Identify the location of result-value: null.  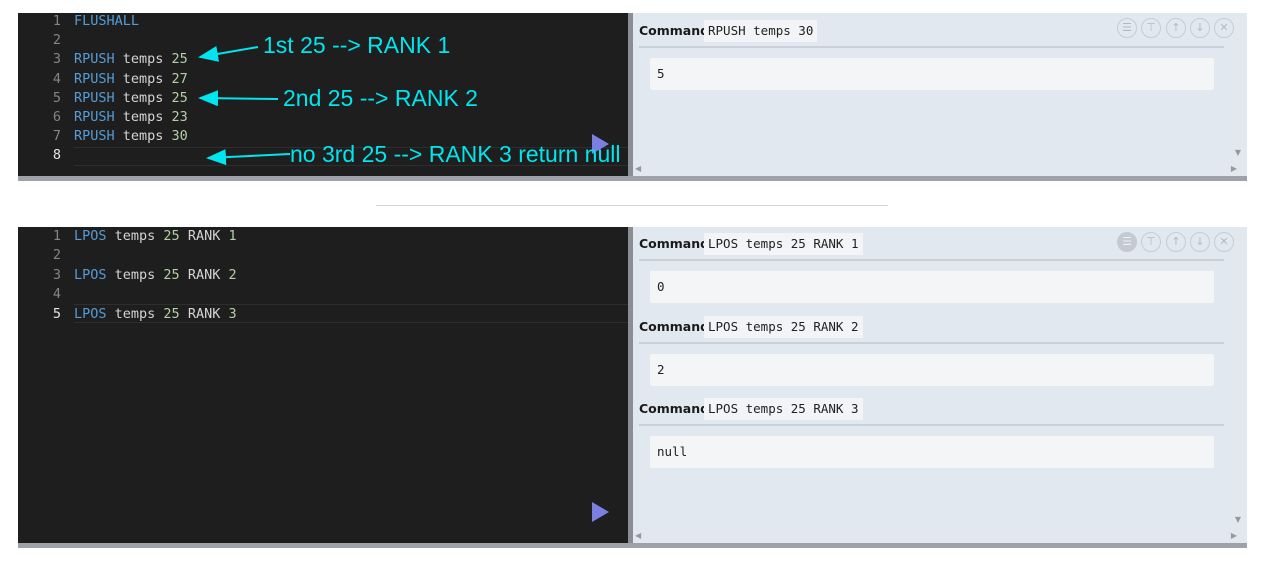
(672, 451).